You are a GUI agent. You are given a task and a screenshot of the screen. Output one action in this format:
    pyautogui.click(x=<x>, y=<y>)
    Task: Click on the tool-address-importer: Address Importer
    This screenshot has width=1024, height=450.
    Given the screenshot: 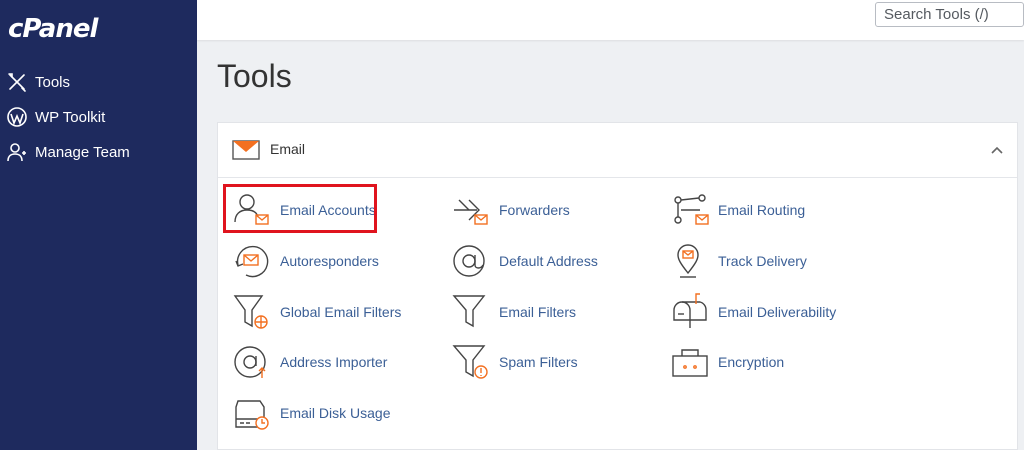 What is the action you would take?
    pyautogui.click(x=309, y=362)
    